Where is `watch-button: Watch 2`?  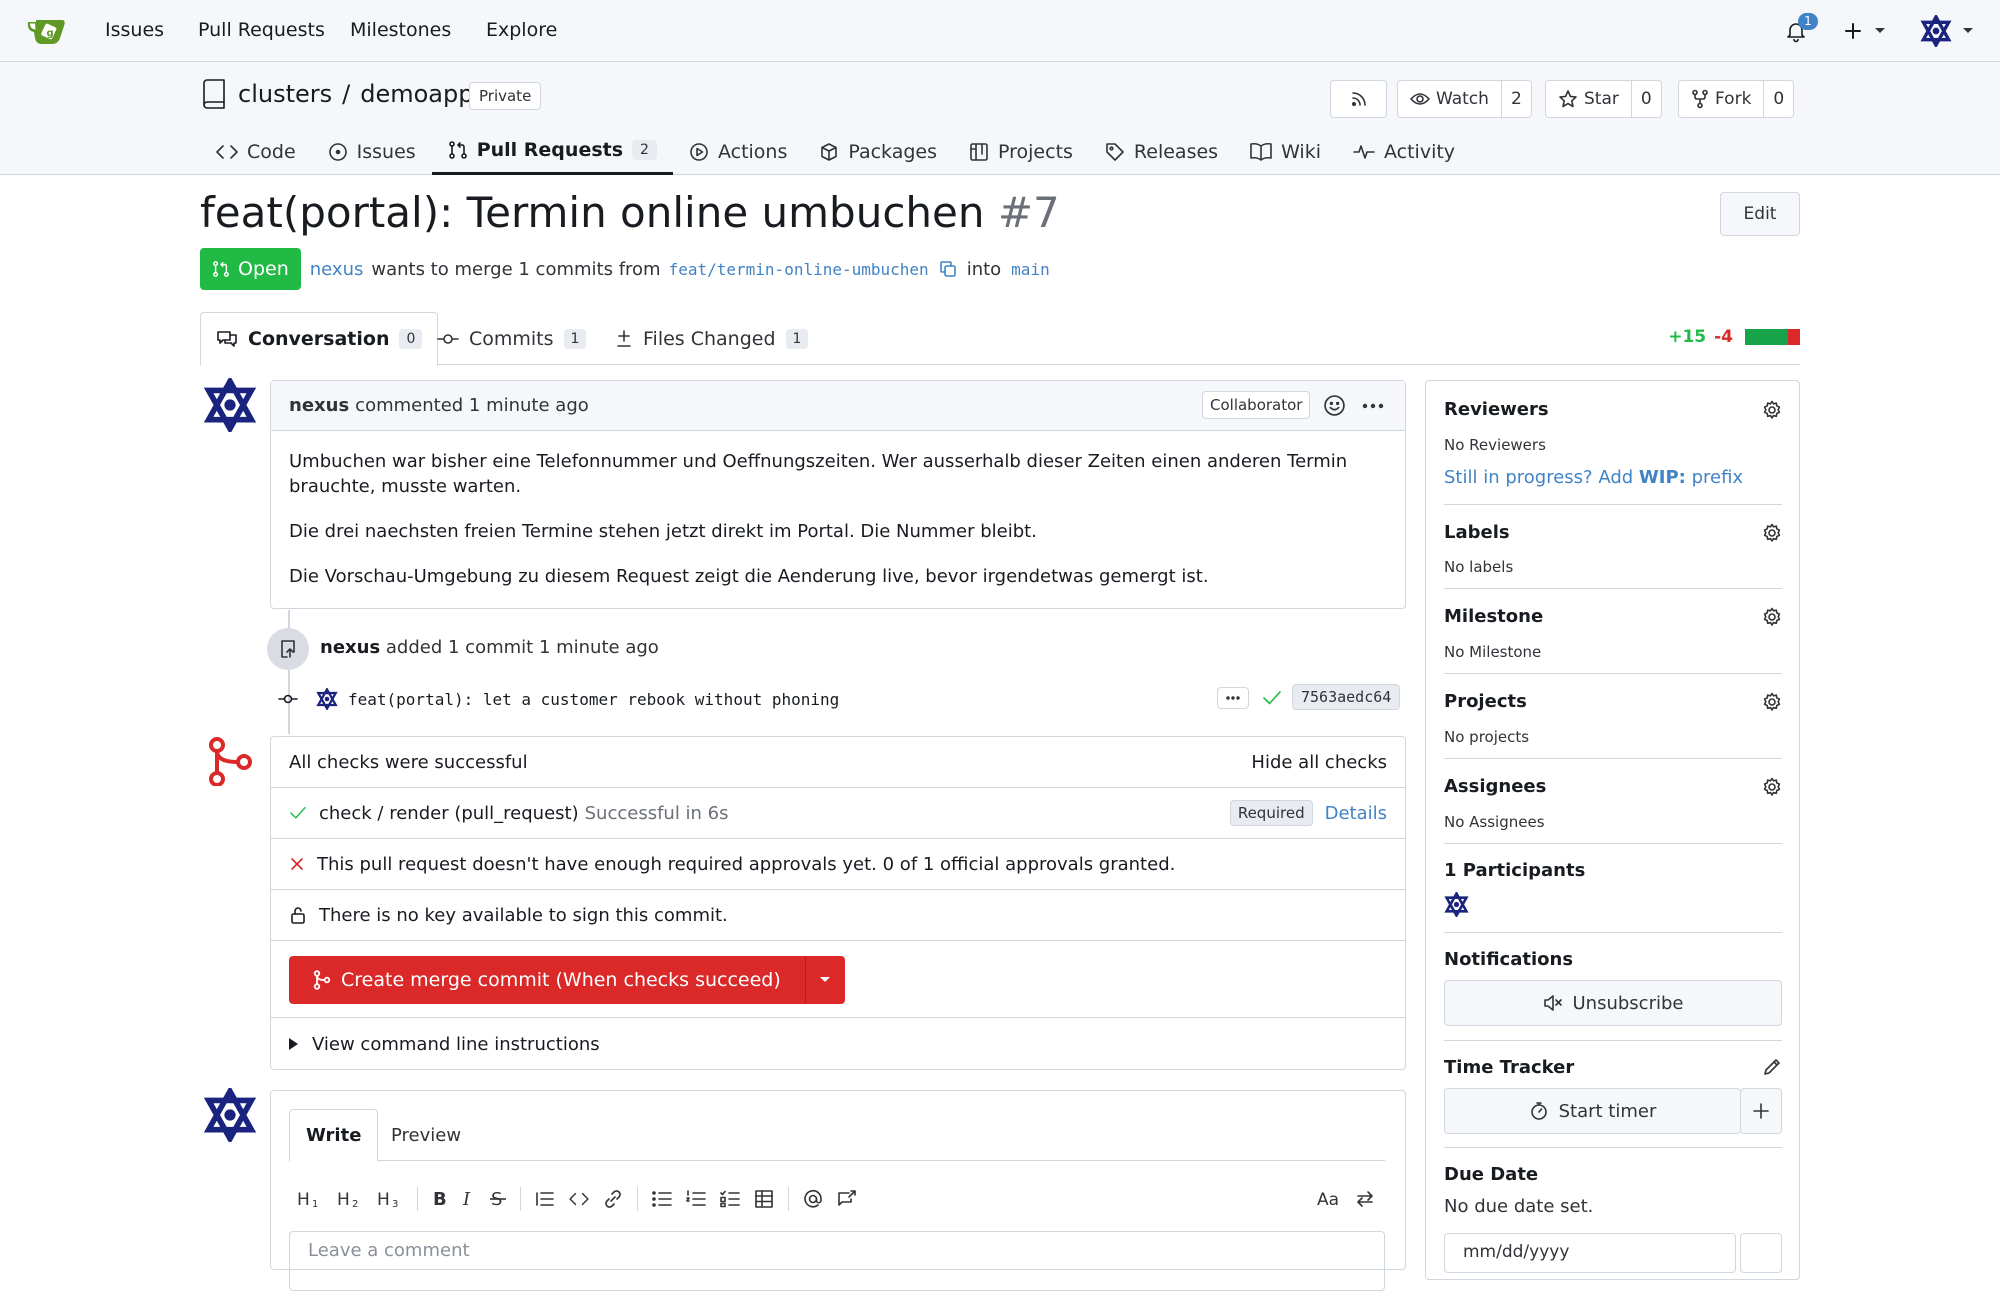 watch-button: Watch 2 is located at coordinates (1464, 99).